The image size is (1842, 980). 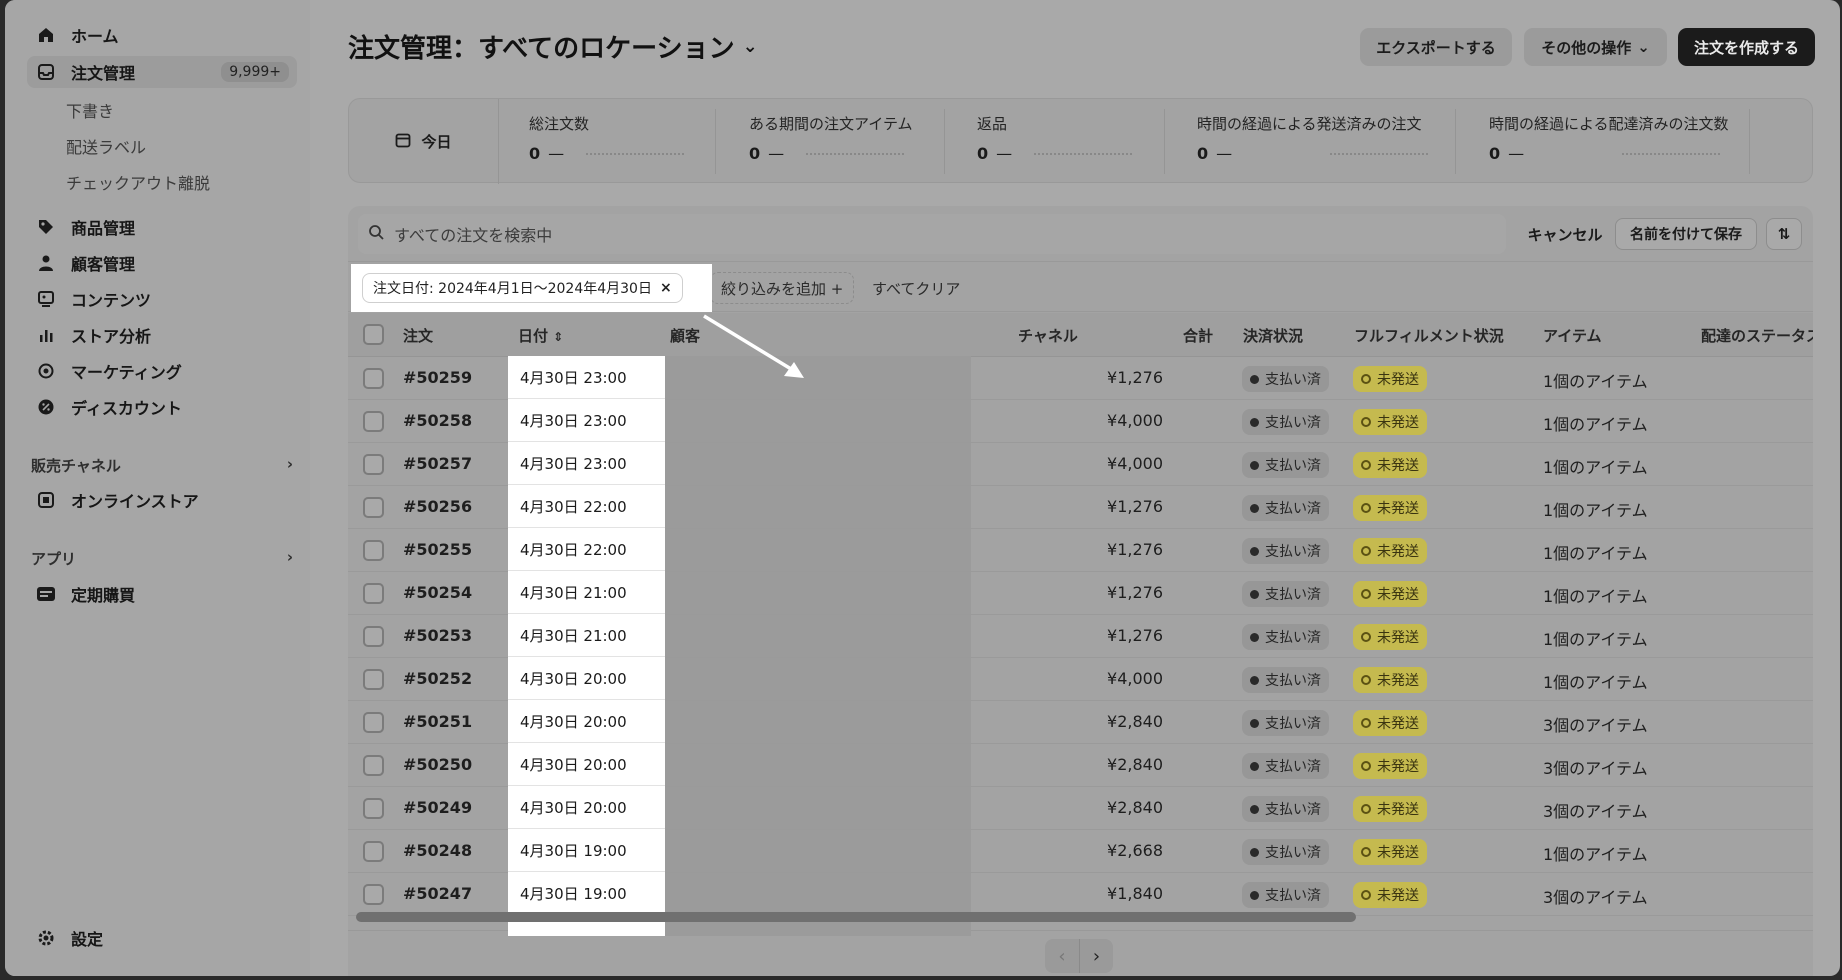 I want to click on payment-status-badge: 支払い済, so click(x=1285, y=465).